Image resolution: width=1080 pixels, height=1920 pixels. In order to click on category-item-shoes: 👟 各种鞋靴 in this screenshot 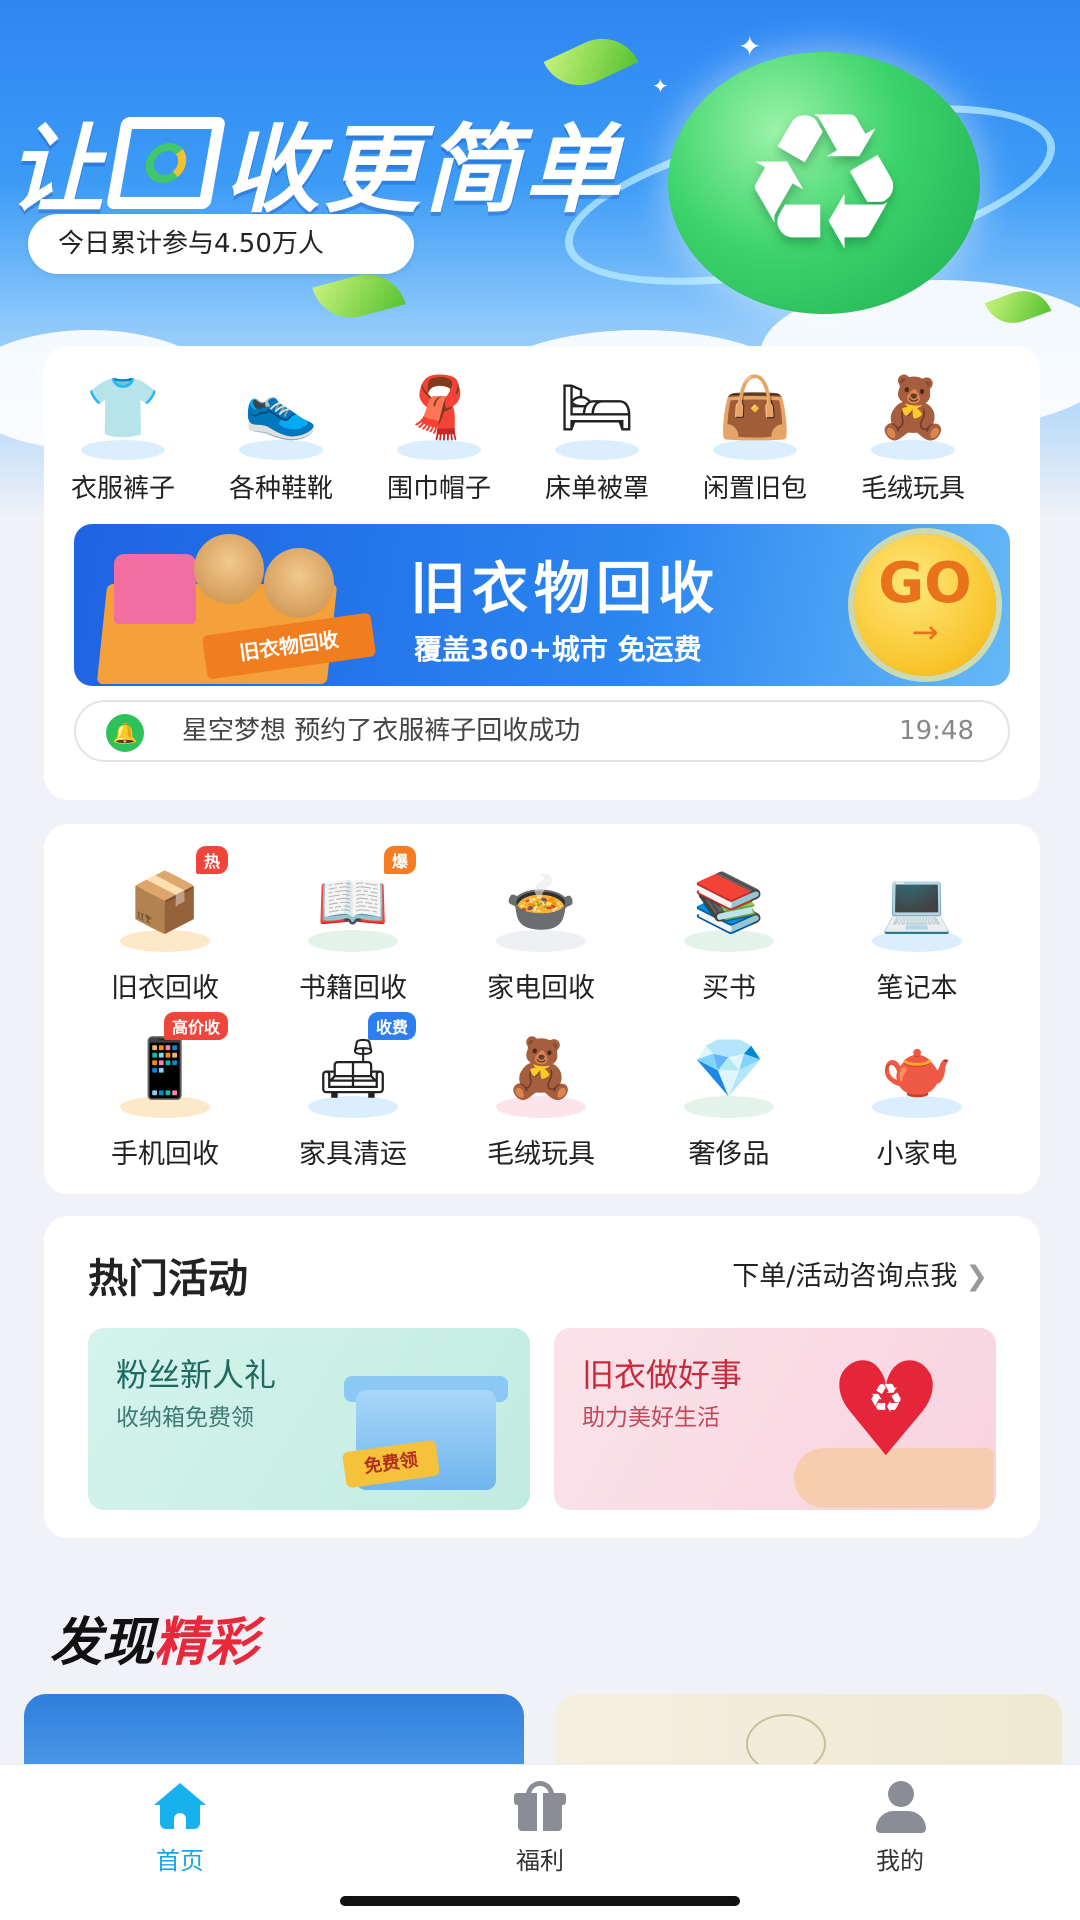, I will do `click(281, 430)`.